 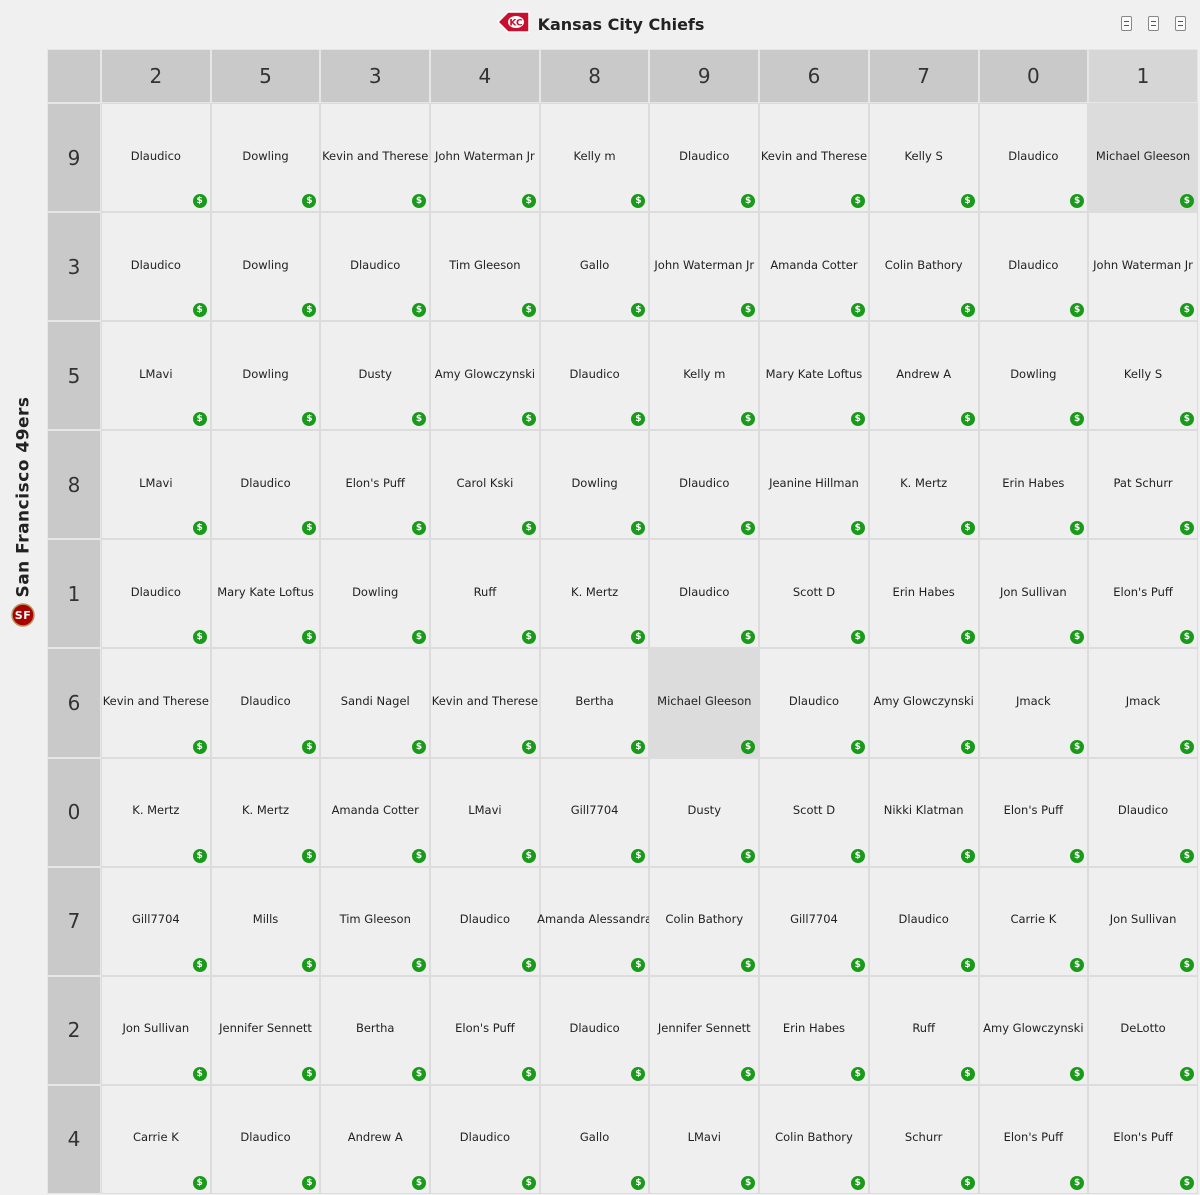 What do you see at coordinates (594, 921) in the screenshot?
I see `square-cell: Amanda Alessandra $` at bounding box center [594, 921].